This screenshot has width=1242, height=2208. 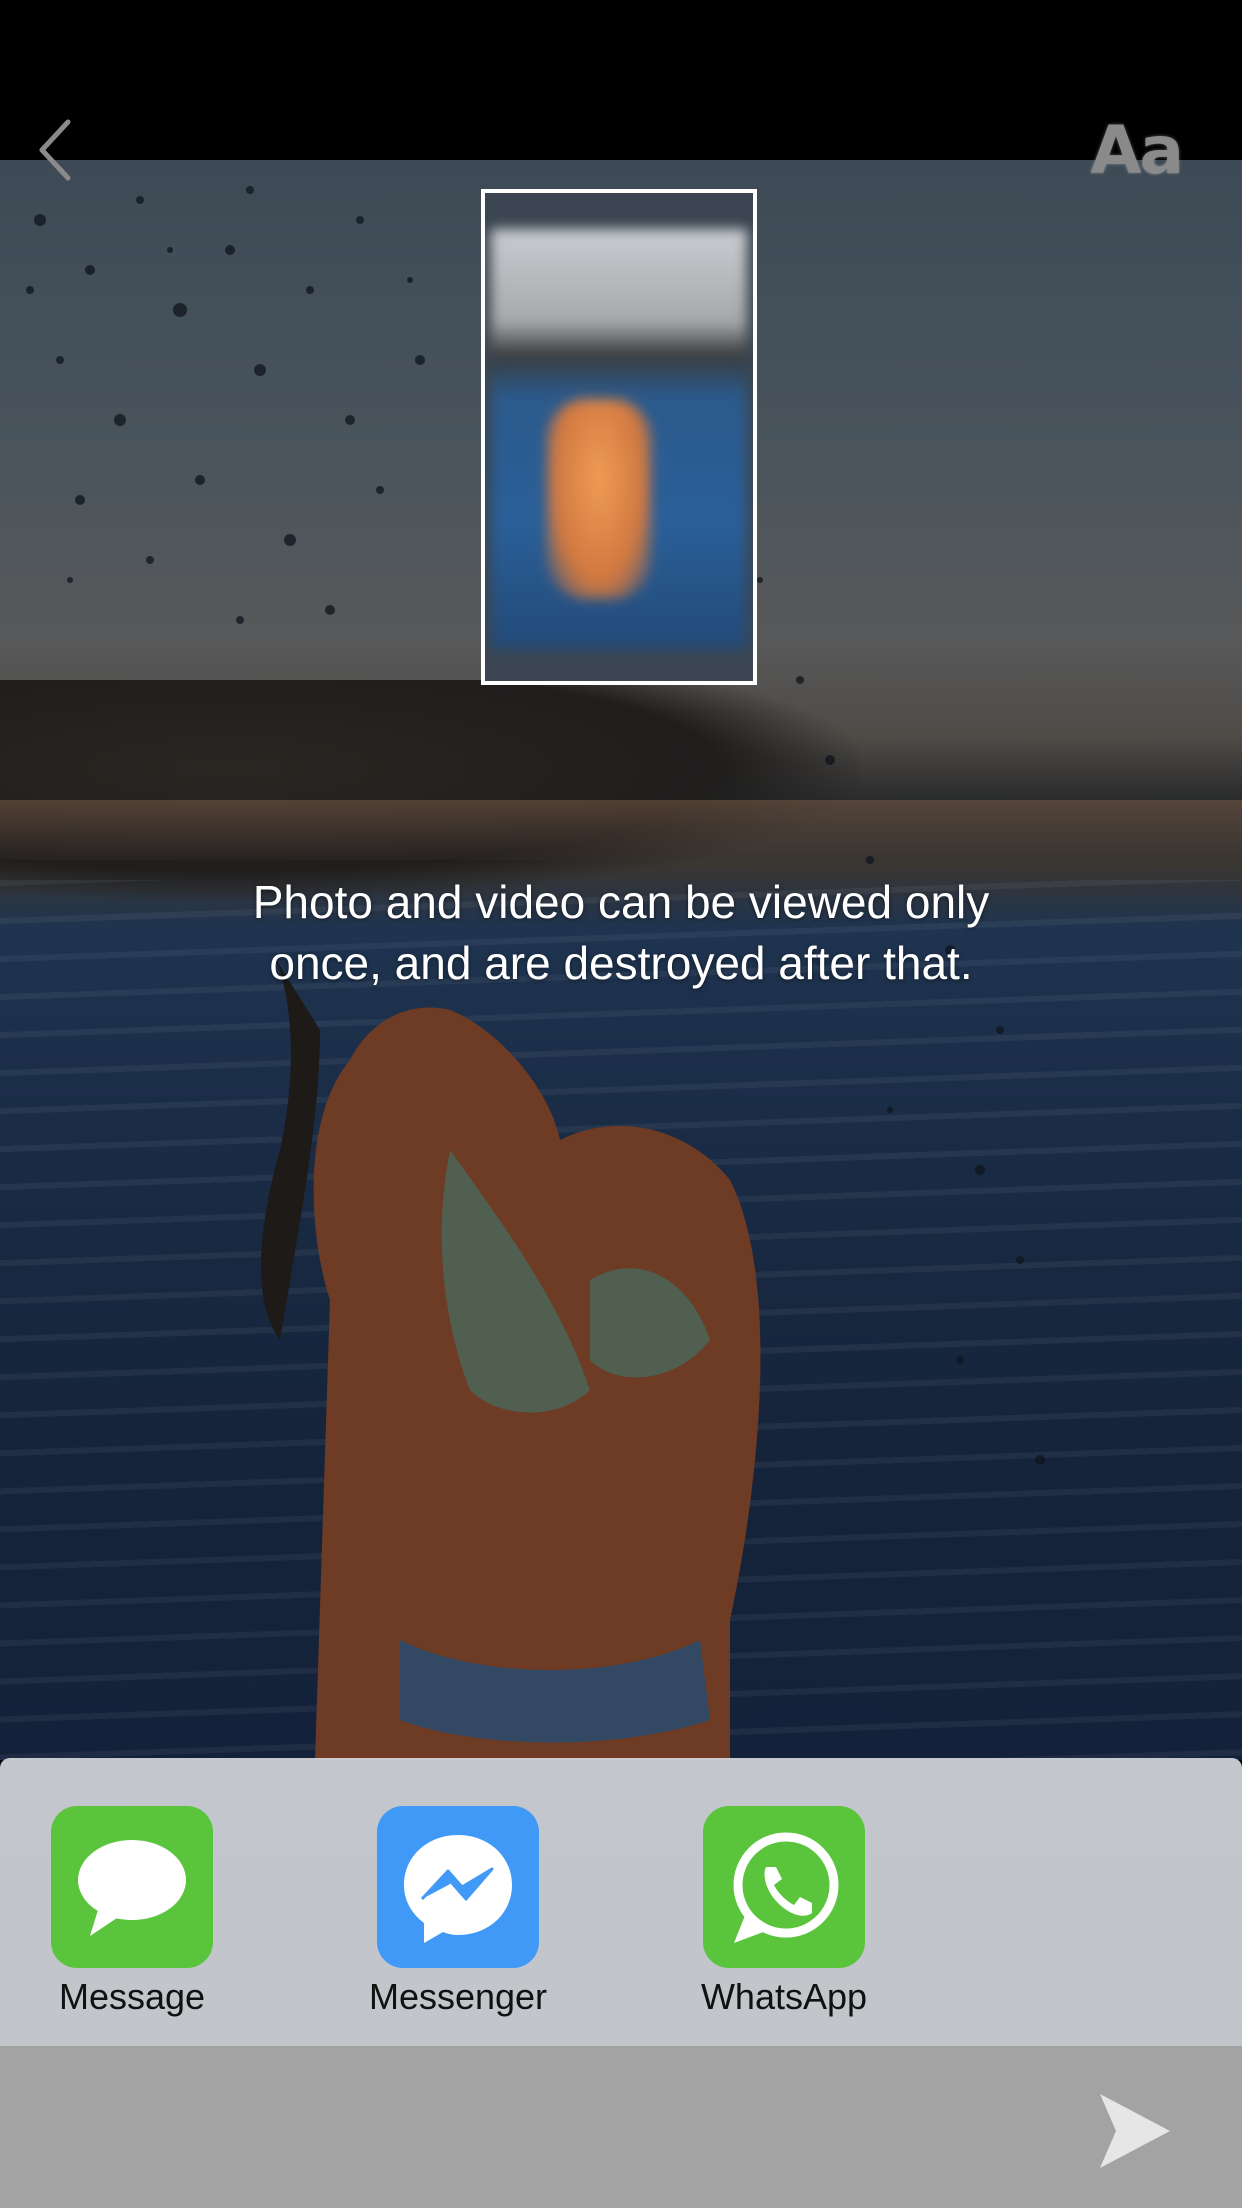 I want to click on message-bubble-icon, so click(x=132, y=1888).